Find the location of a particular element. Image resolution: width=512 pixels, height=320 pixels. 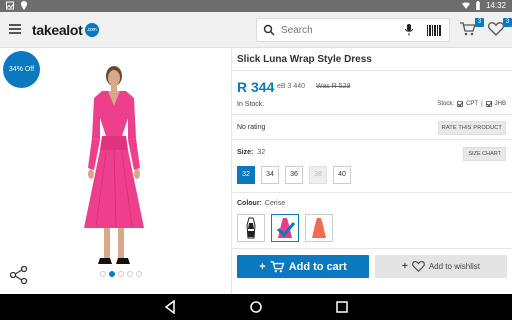

logo-badge: .com is located at coordinates (91, 30).